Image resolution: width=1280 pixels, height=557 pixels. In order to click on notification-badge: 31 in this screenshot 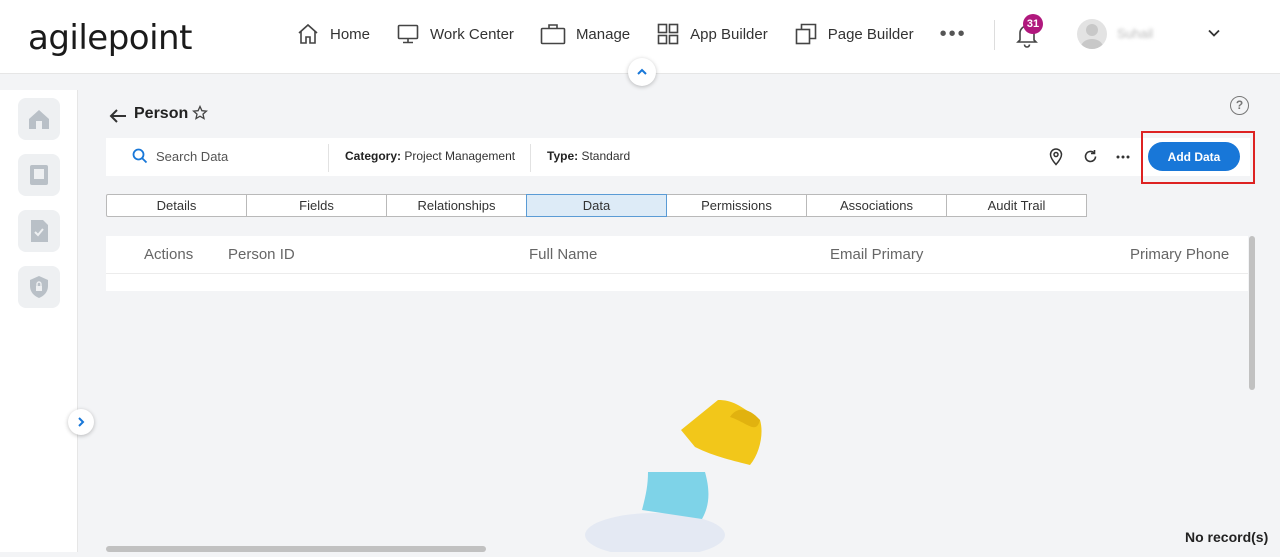, I will do `click(1033, 24)`.